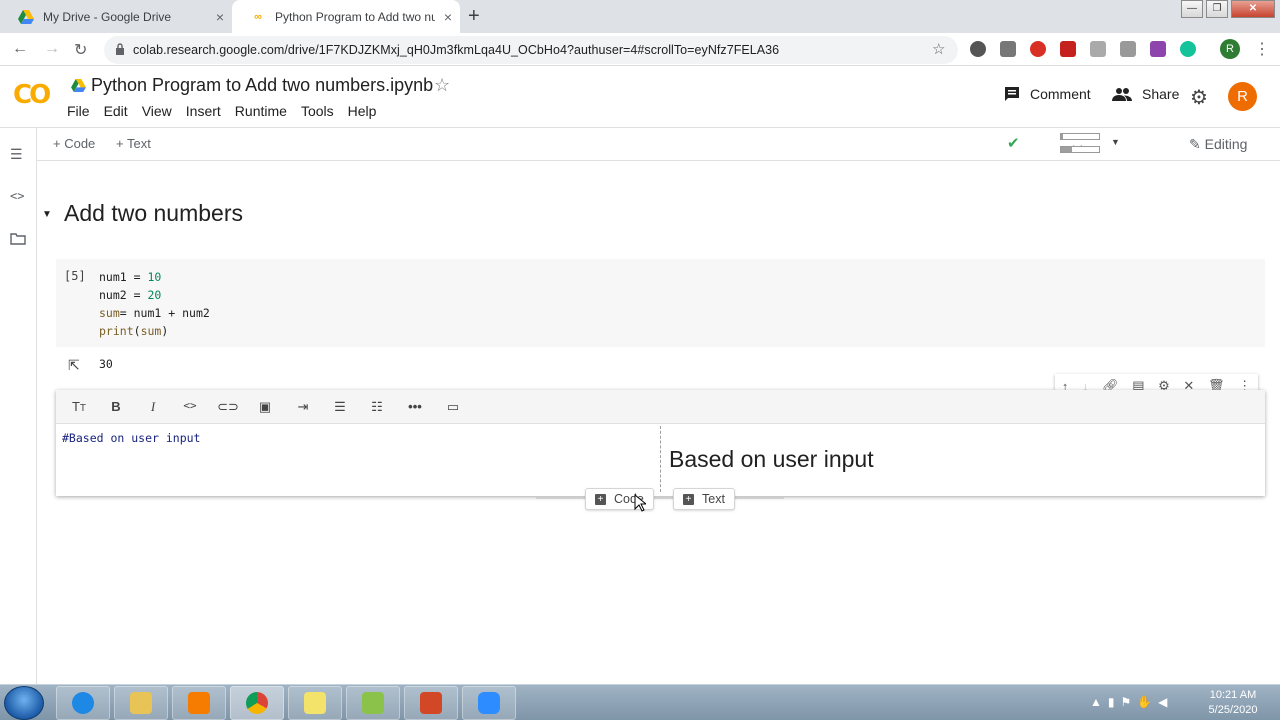 The width and height of the screenshot is (1280, 720). I want to click on bookmark-star-icon: ☆, so click(938, 49).